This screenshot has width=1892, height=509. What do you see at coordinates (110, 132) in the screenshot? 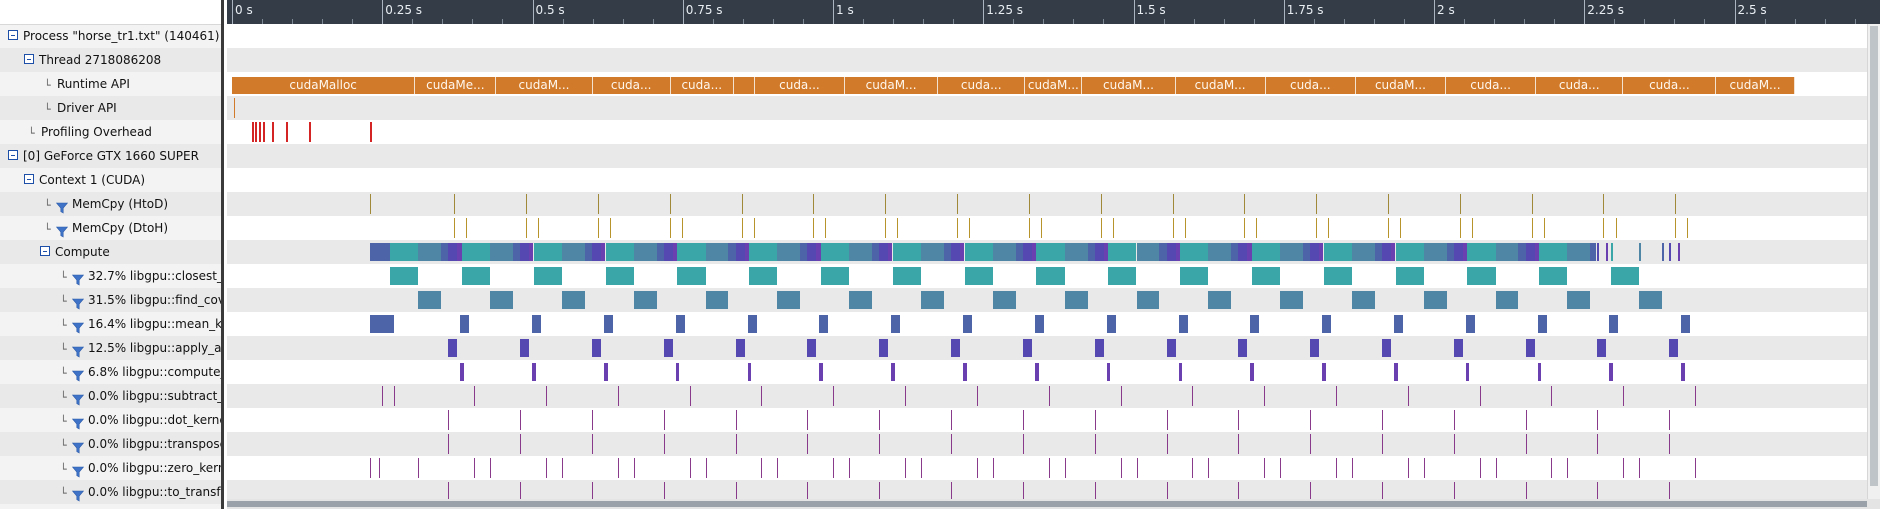
I see `tree-row: └ Profiling Overhead` at bounding box center [110, 132].